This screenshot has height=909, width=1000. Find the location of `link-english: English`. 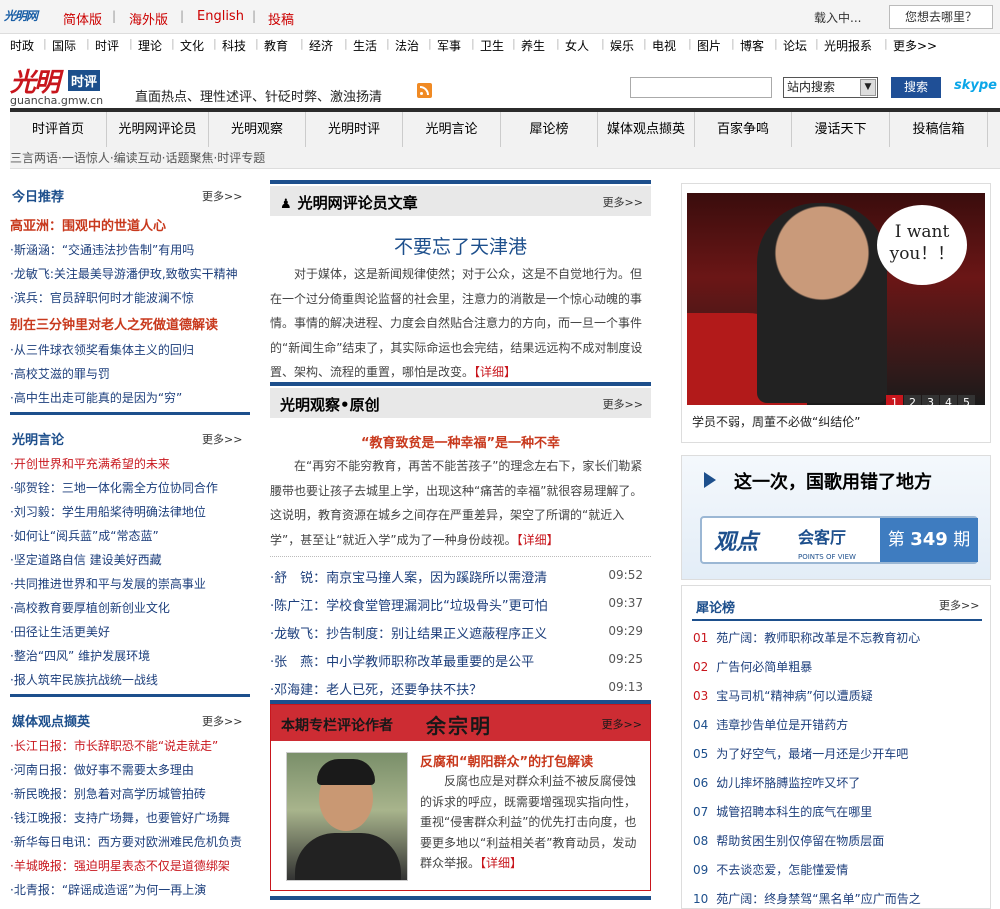

link-english: English is located at coordinates (220, 16).